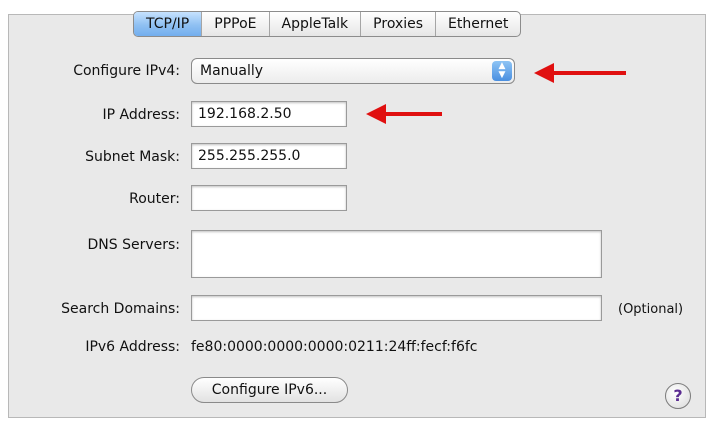  I want to click on configure-ipv4-label: Configure IPv4:, so click(126, 71).